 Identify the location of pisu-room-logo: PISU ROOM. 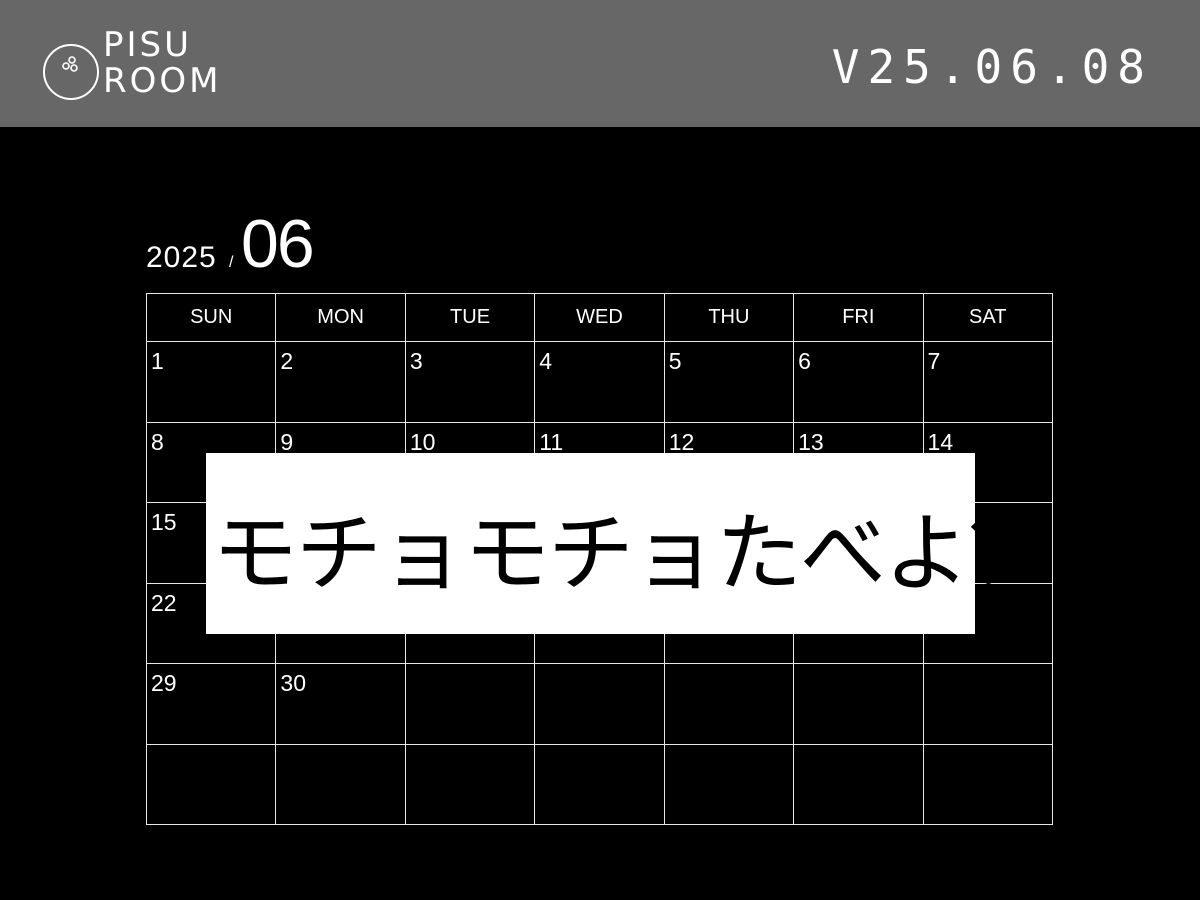
(142, 67).